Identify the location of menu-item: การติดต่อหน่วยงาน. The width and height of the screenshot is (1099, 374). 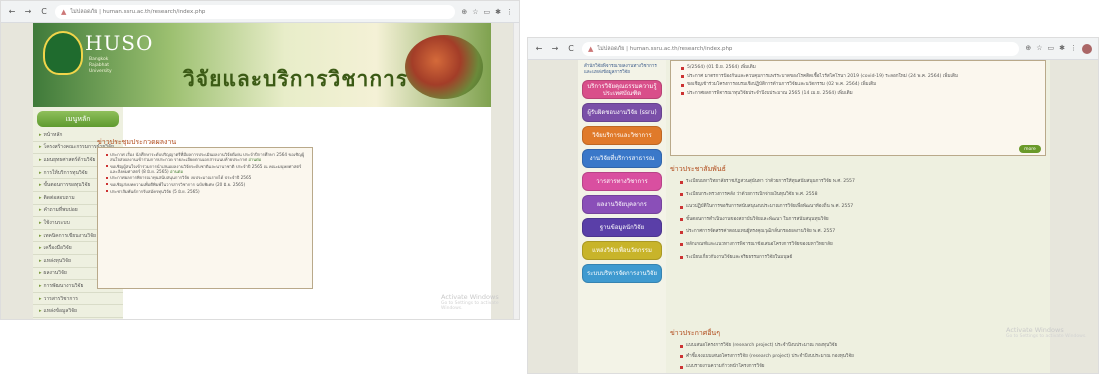
(78, 318).